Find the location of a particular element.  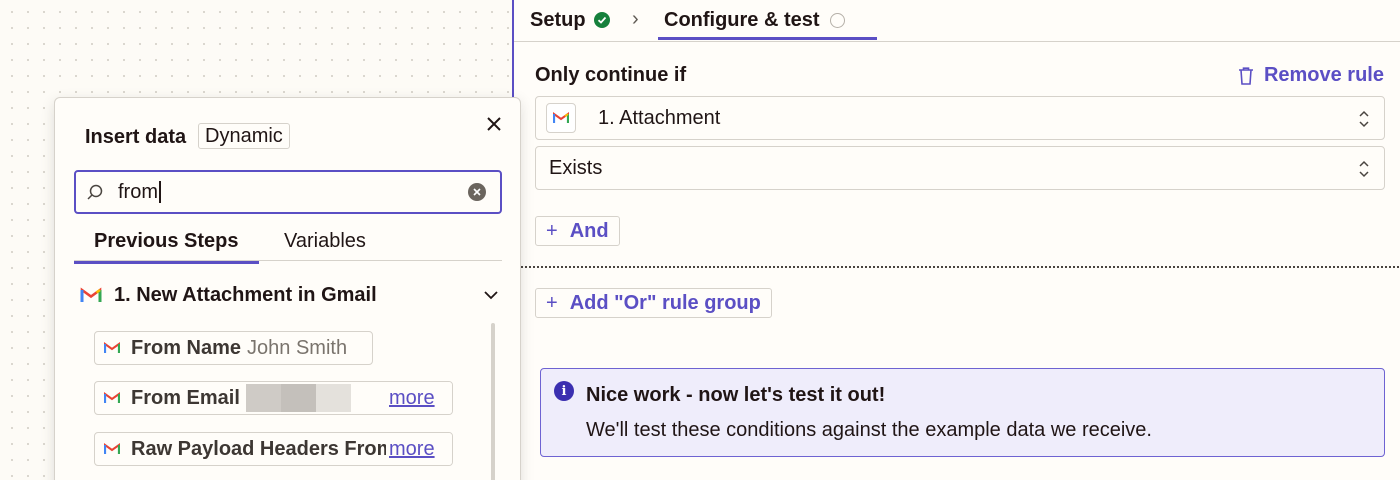

step-navigation: Setup › Configure & test is located at coordinates (957, 21).